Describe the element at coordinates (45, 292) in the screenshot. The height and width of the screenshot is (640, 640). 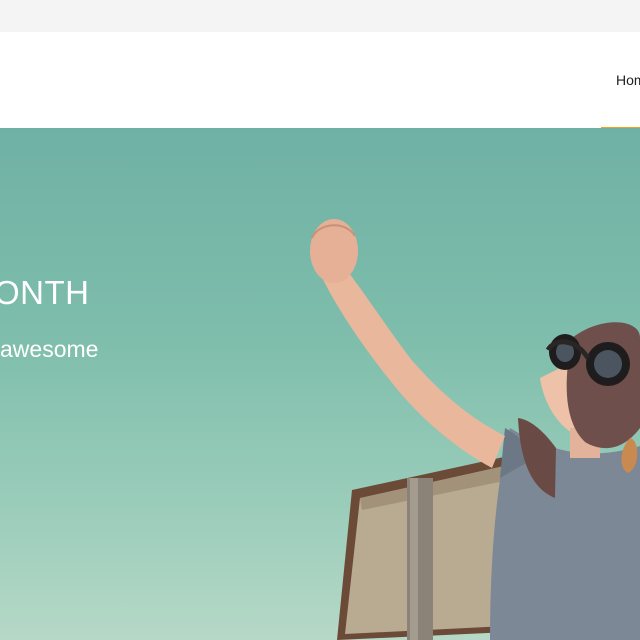
I see `hero-title: ONTH` at that location.